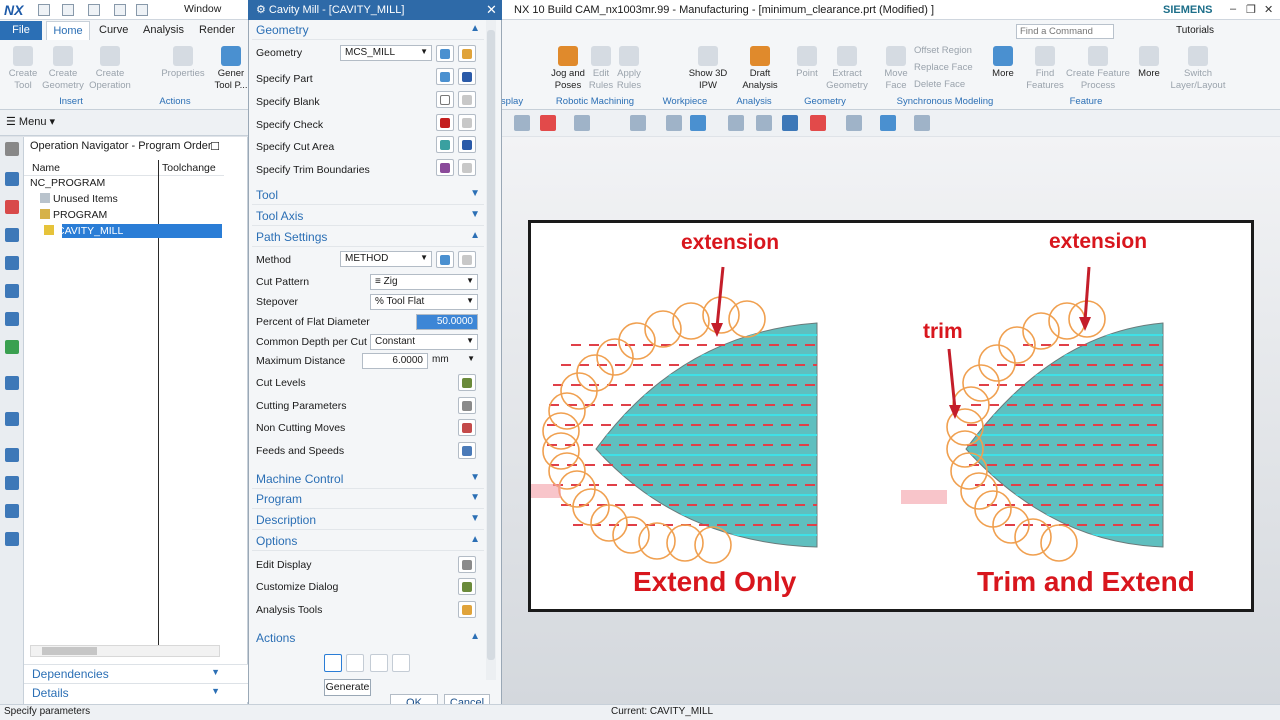 This screenshot has height=720, width=1280. What do you see at coordinates (854, 123) in the screenshot?
I see `render-style-icon` at bounding box center [854, 123].